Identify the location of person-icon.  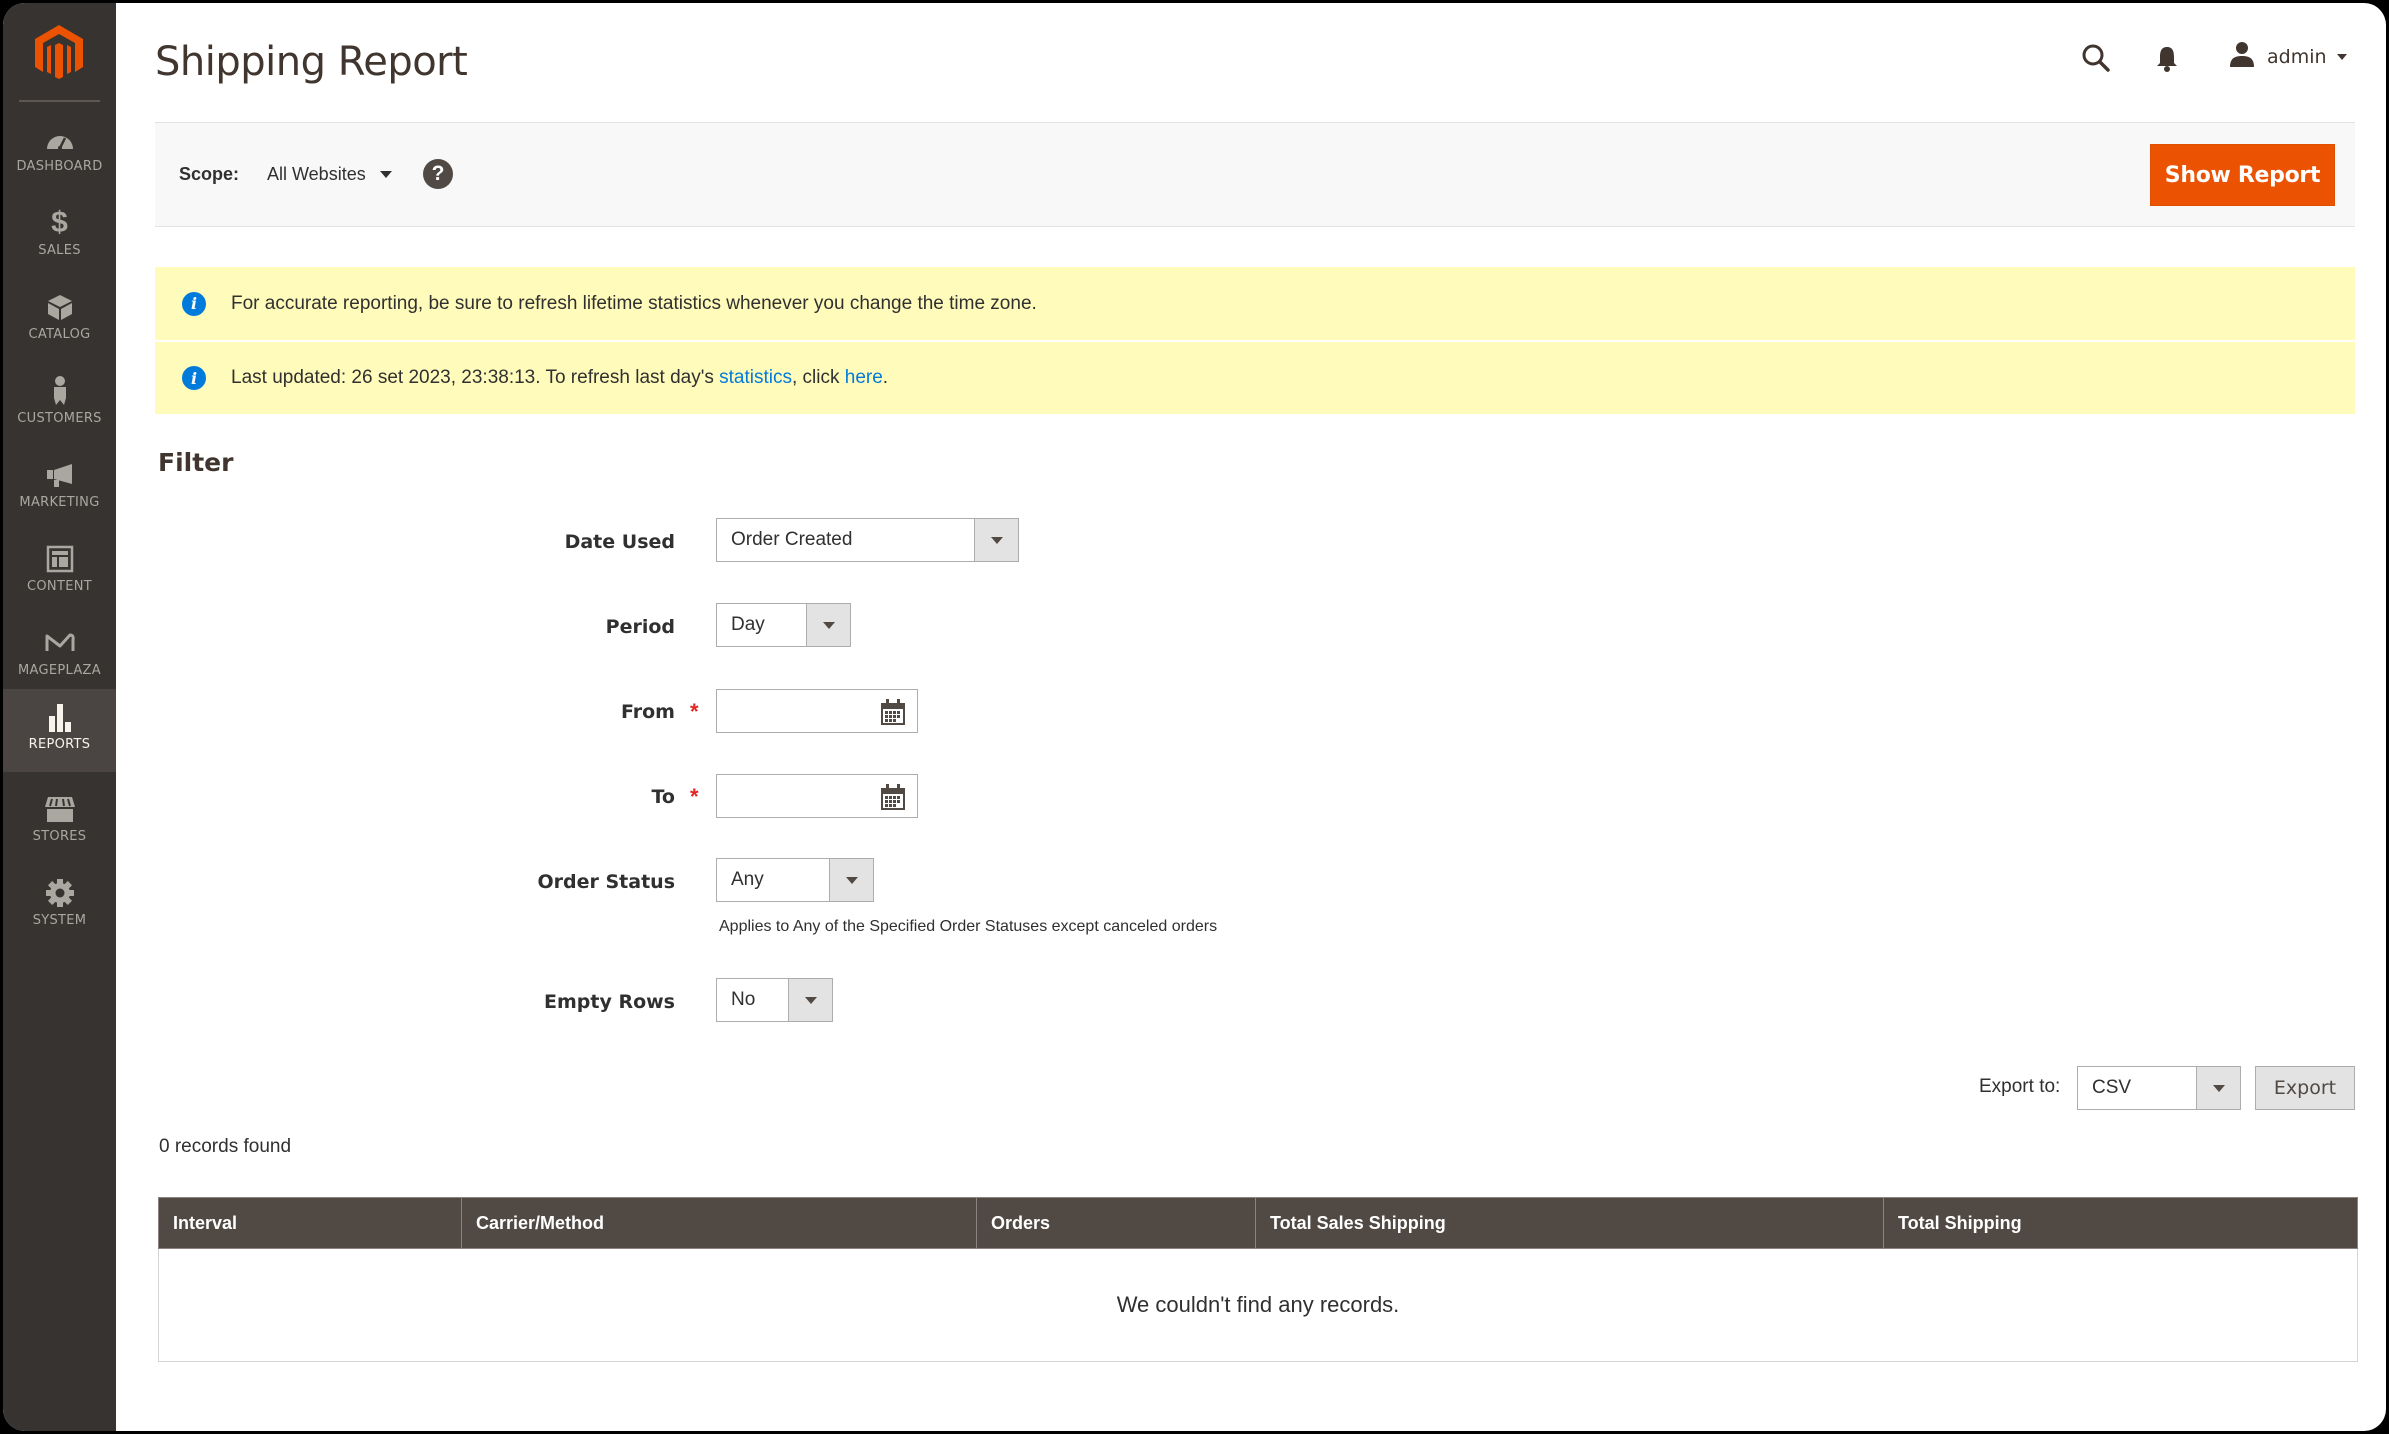
(60, 391).